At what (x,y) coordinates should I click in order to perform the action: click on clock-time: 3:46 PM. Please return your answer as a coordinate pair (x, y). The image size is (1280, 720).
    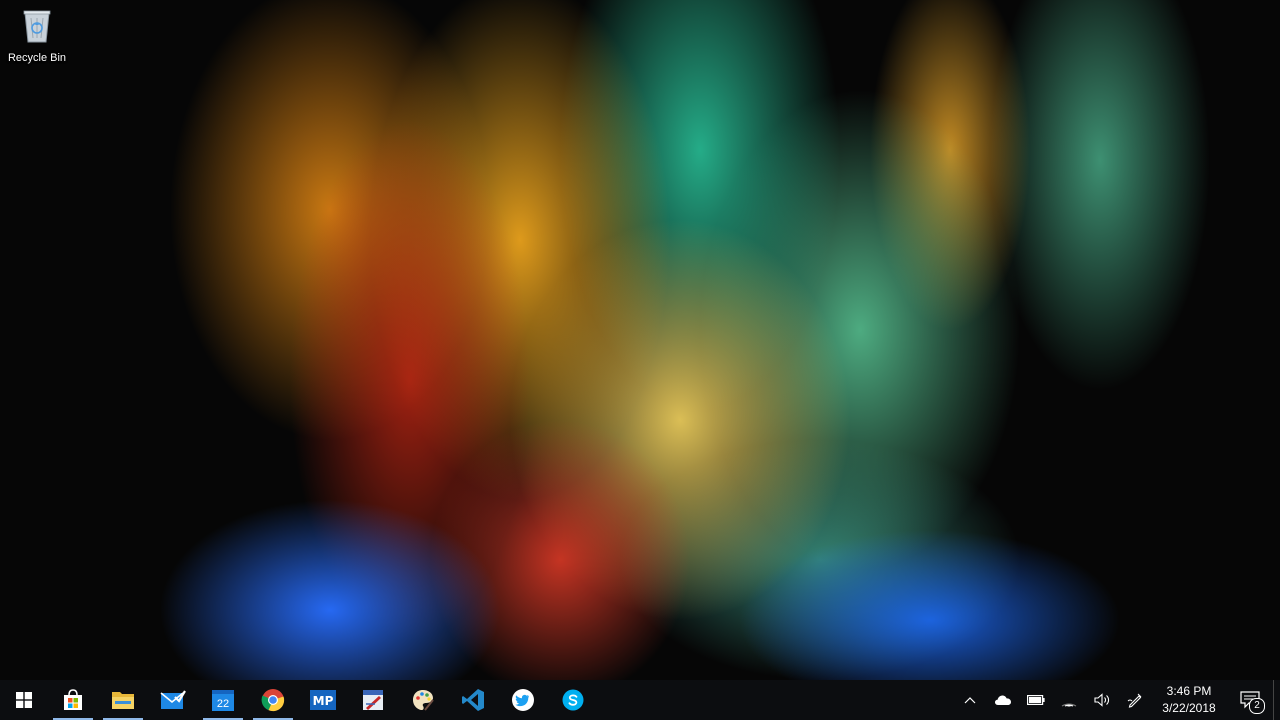
    Looking at the image, I should click on (1189, 691).